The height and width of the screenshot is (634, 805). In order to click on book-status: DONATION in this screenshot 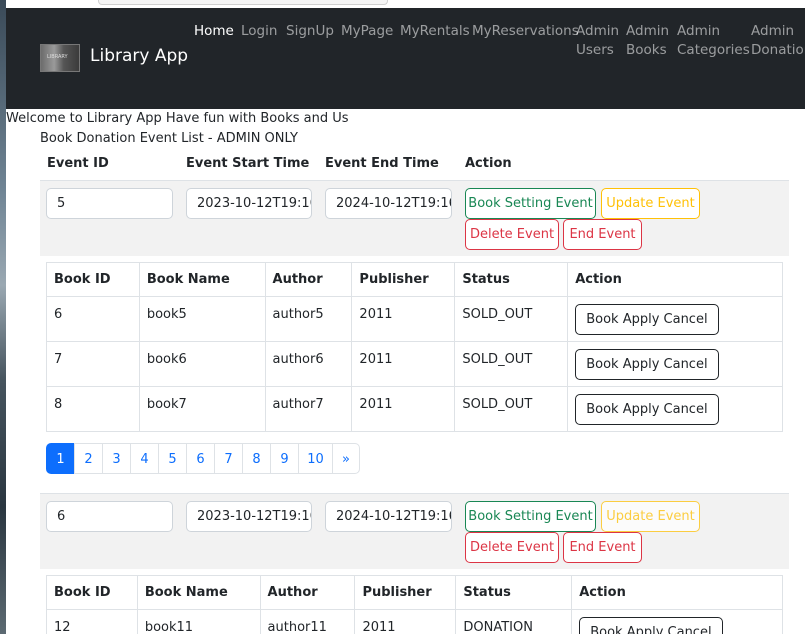, I will do `click(514, 621)`.